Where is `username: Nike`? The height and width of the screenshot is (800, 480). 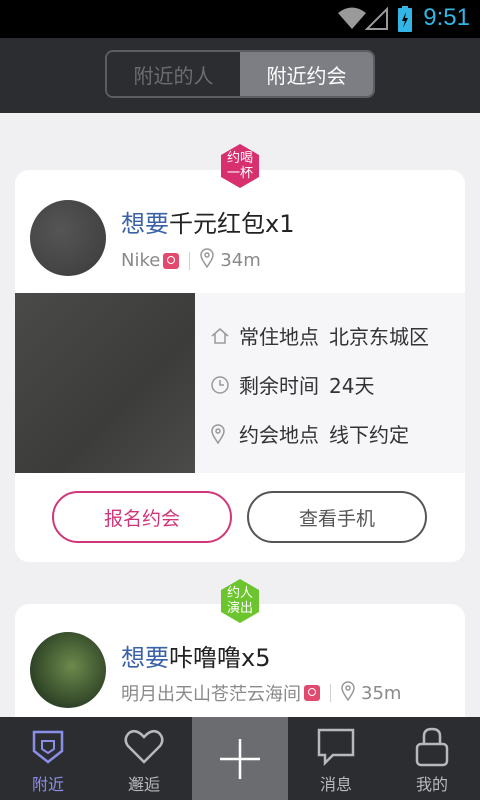
username: Nike is located at coordinates (141, 260).